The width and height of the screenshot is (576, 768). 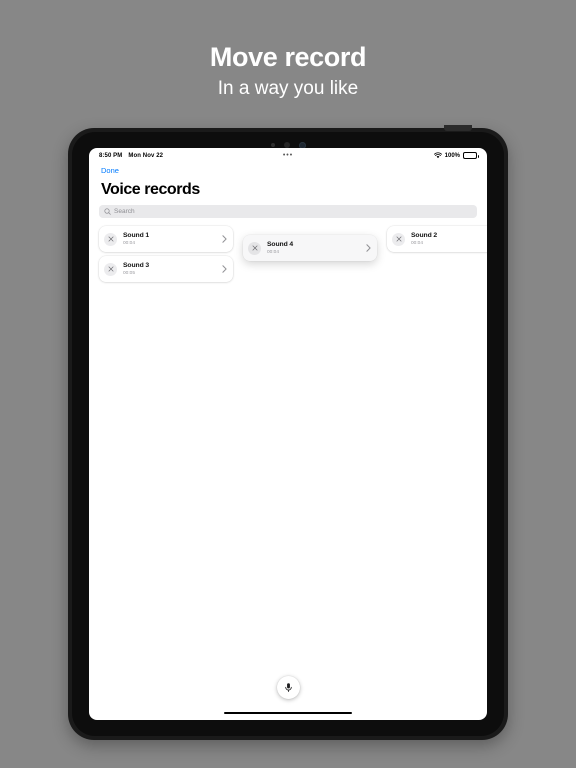 What do you see at coordinates (150, 189) in the screenshot?
I see `page-title: Voice records` at bounding box center [150, 189].